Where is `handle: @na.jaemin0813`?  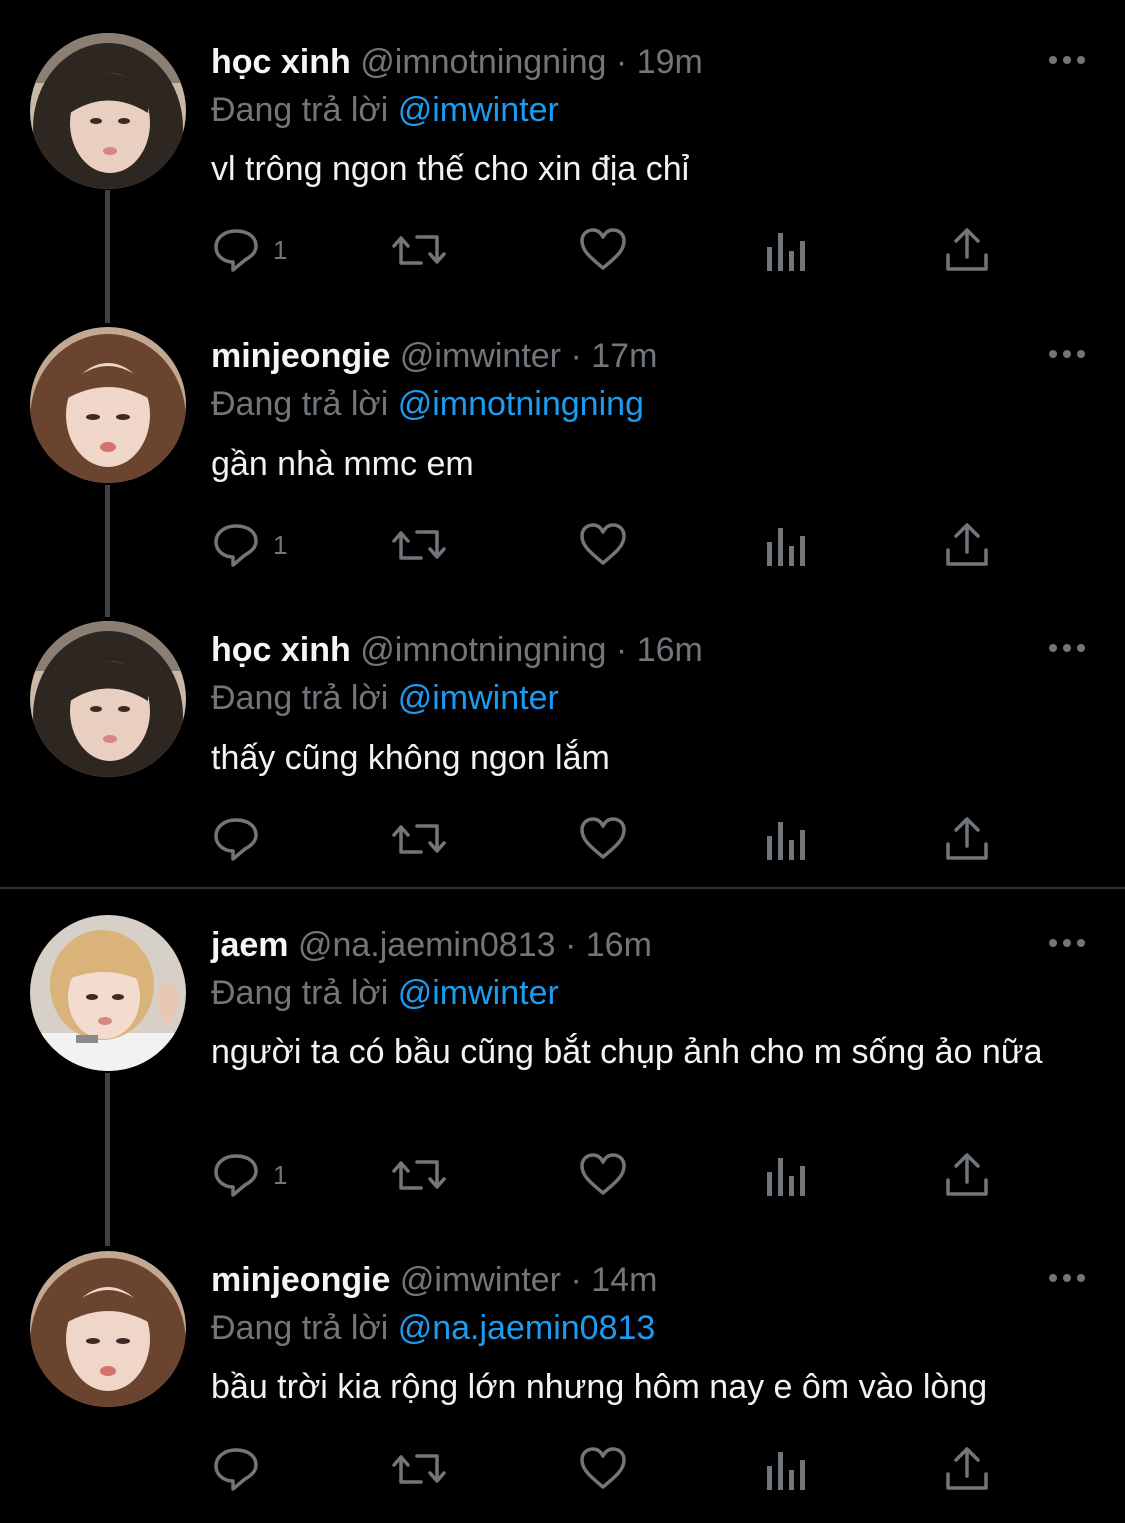
handle: @na.jaemin0813 is located at coordinates (427, 945).